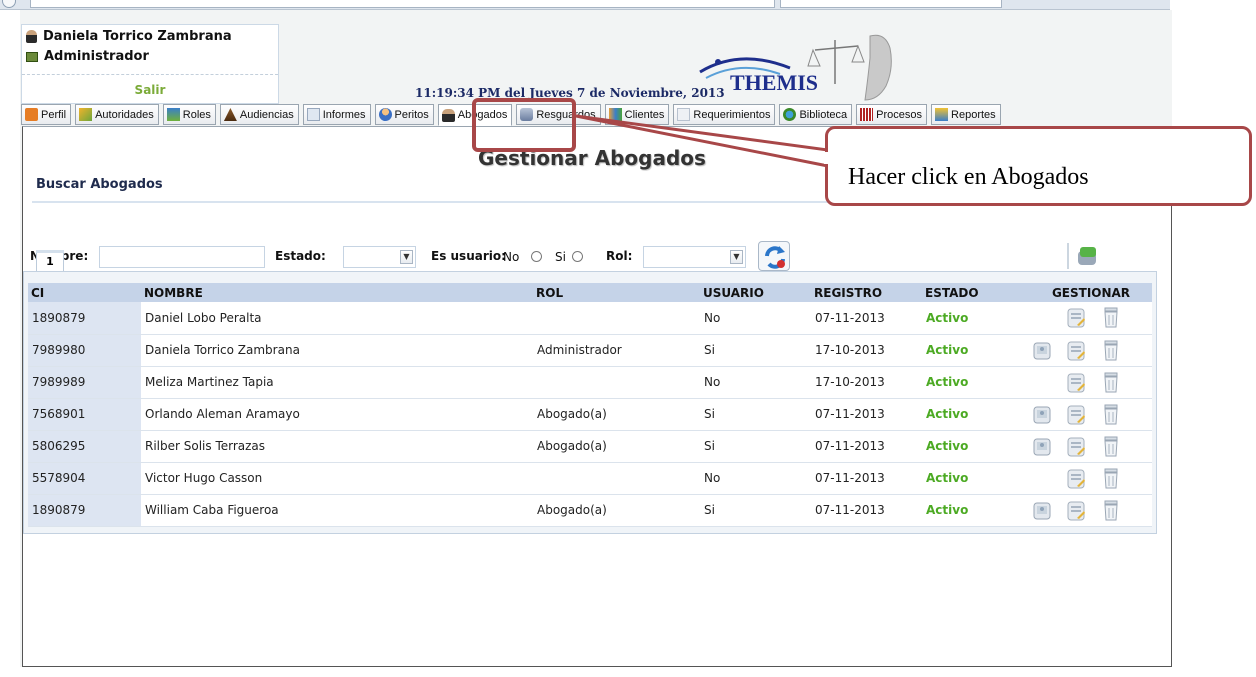 The image size is (1256, 677). I want to click on callout-pointer-cover, so click(826, 158).